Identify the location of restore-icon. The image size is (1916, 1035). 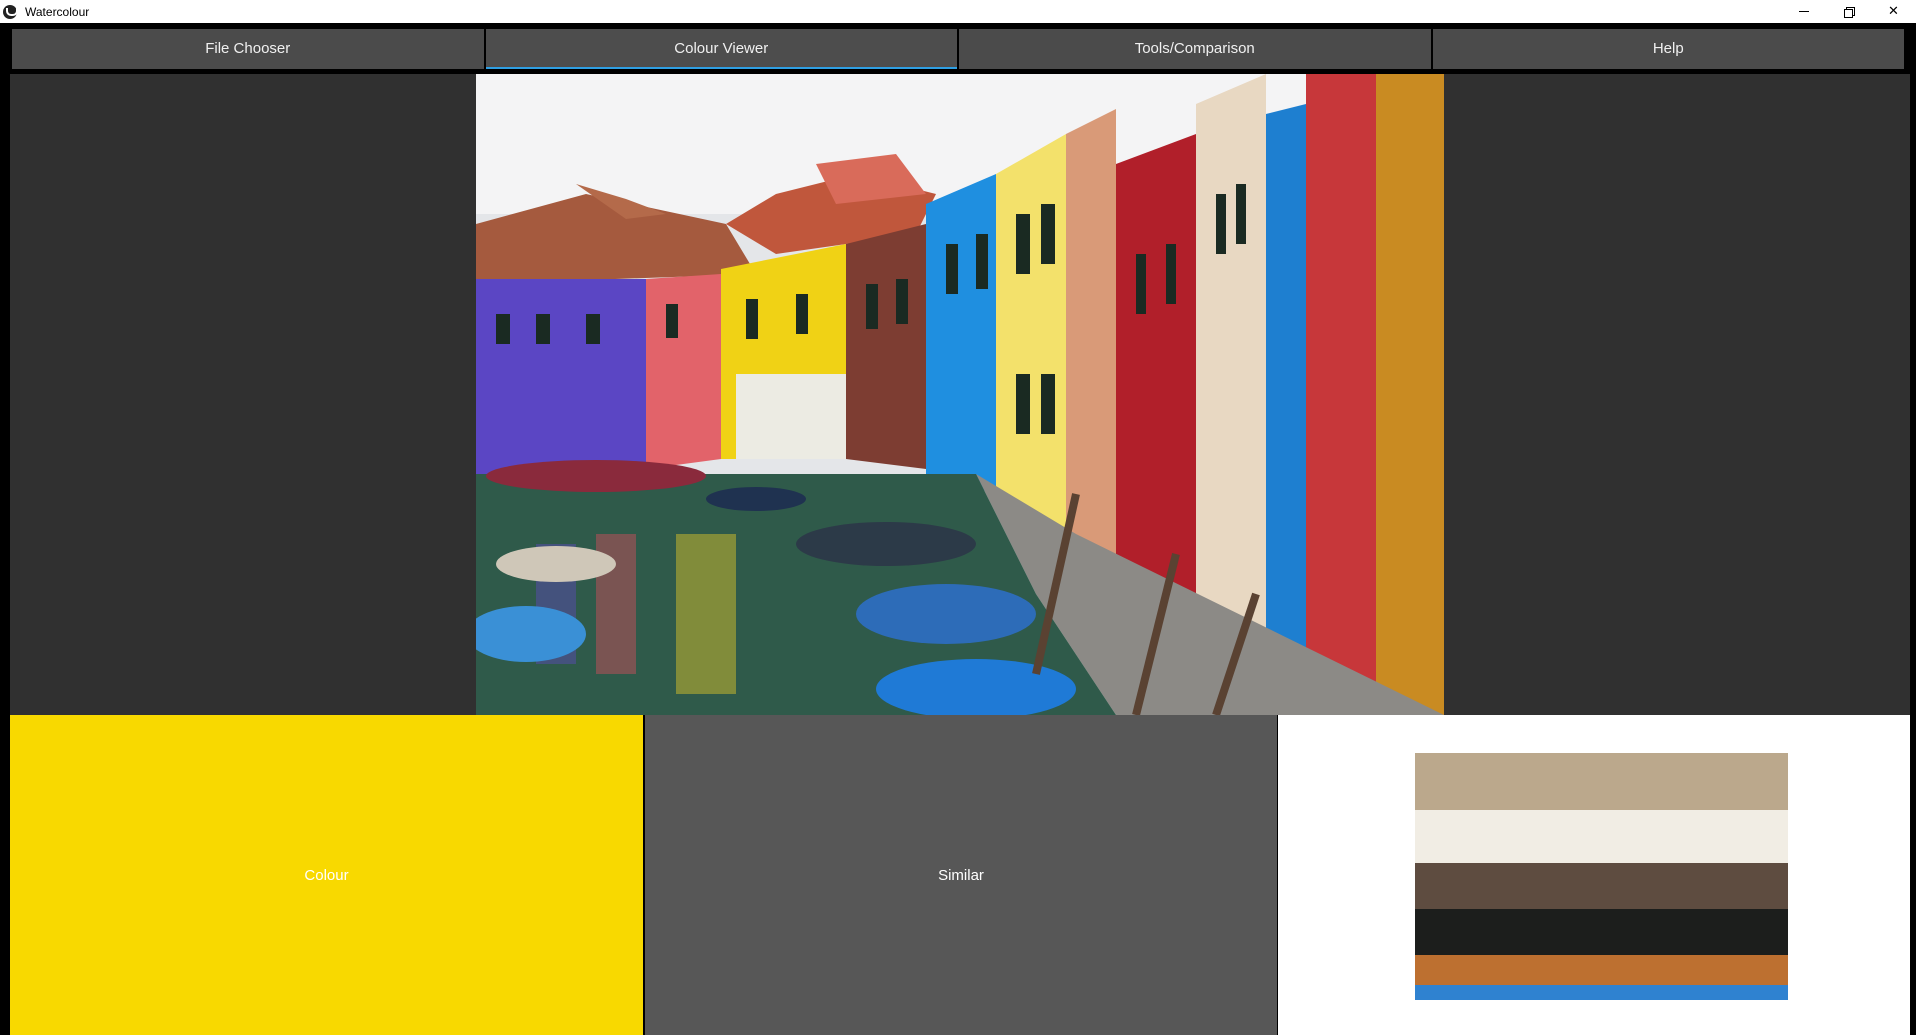
(1849, 12).